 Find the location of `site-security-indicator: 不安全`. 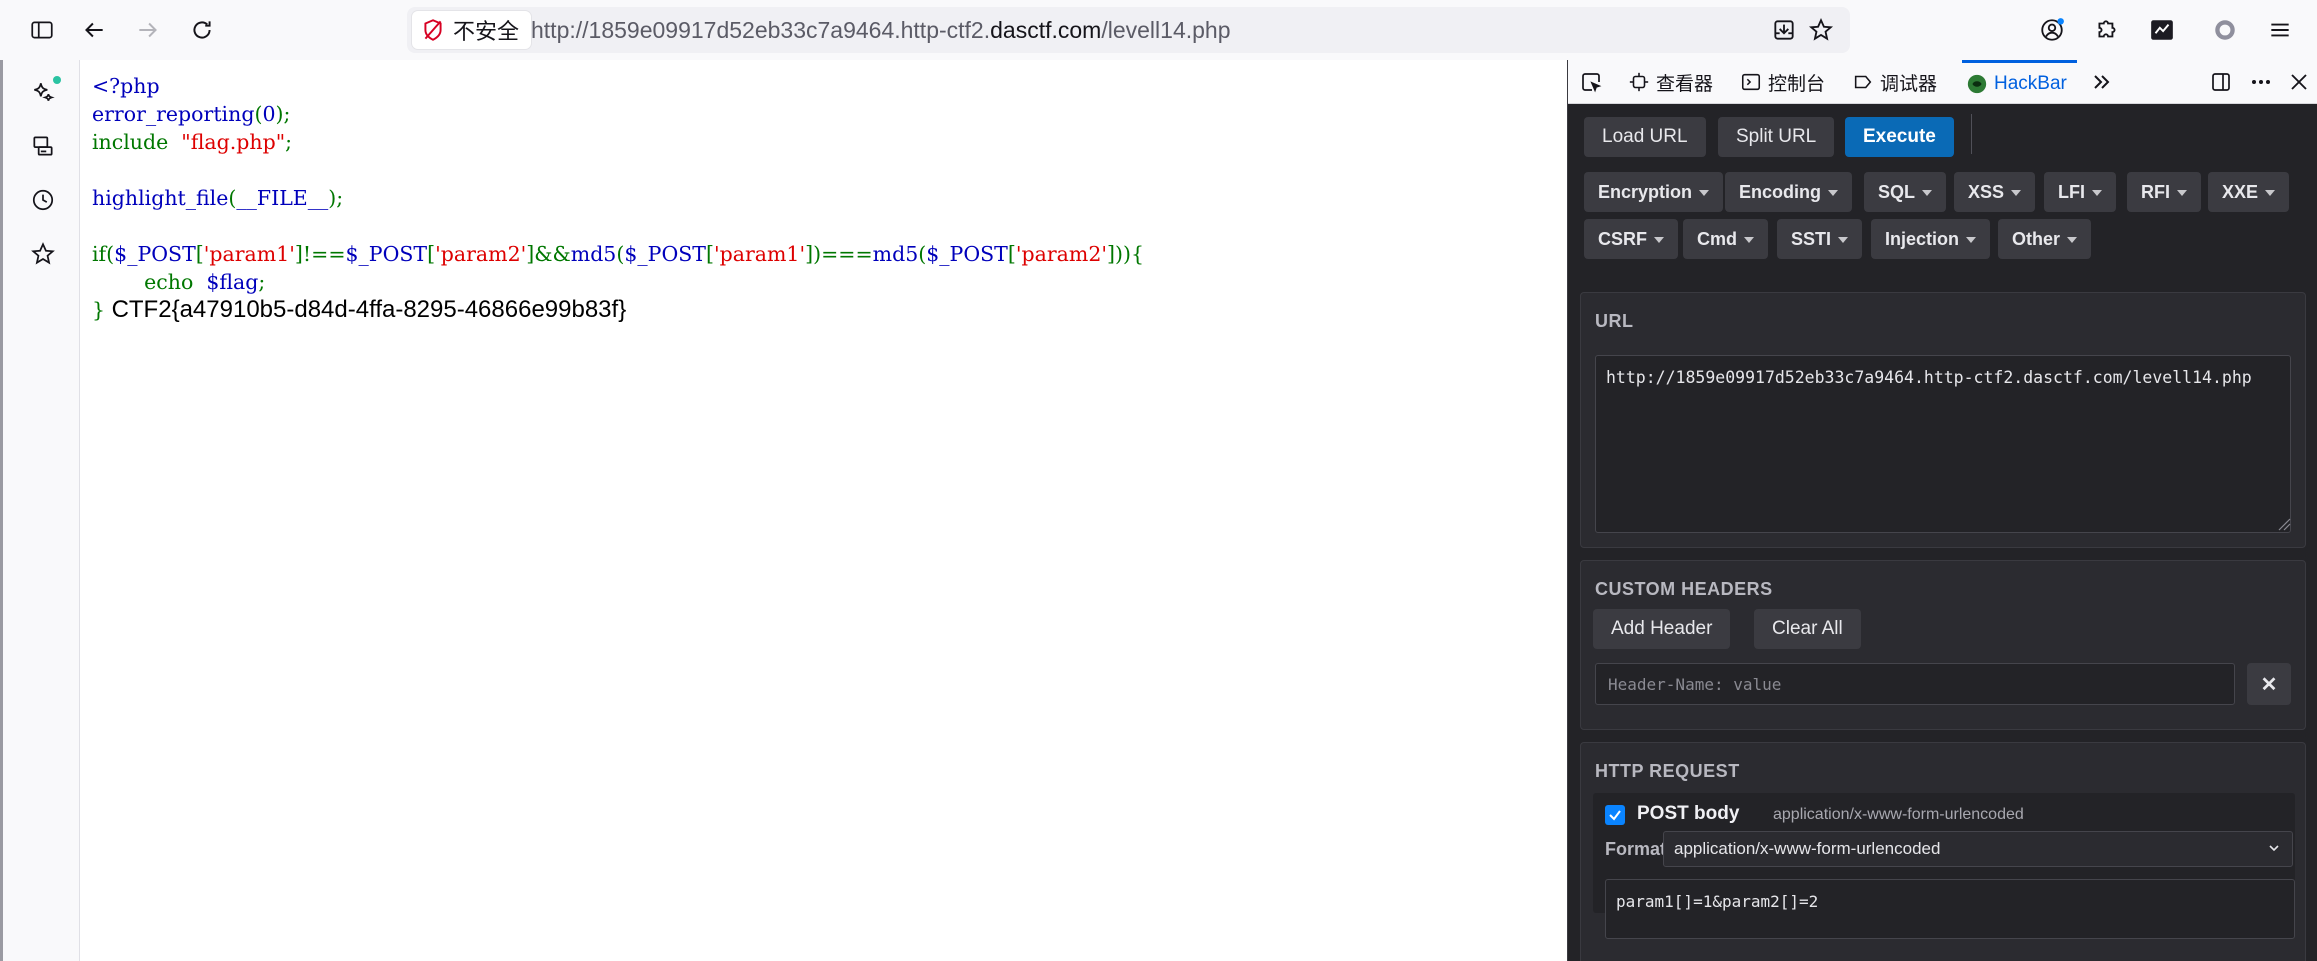

site-security-indicator: 不安全 is located at coordinates (472, 30).